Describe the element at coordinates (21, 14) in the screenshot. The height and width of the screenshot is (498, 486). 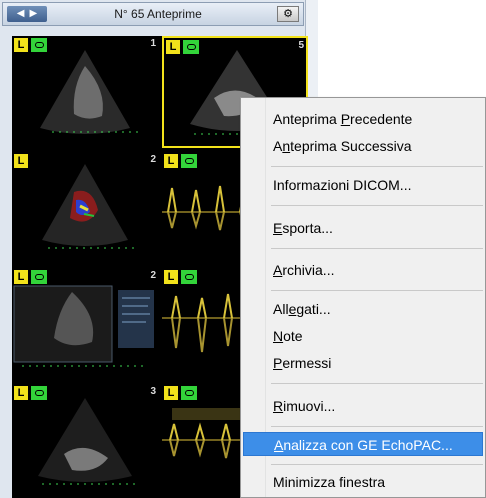
I see `chevron-left-icon: ◀` at that location.